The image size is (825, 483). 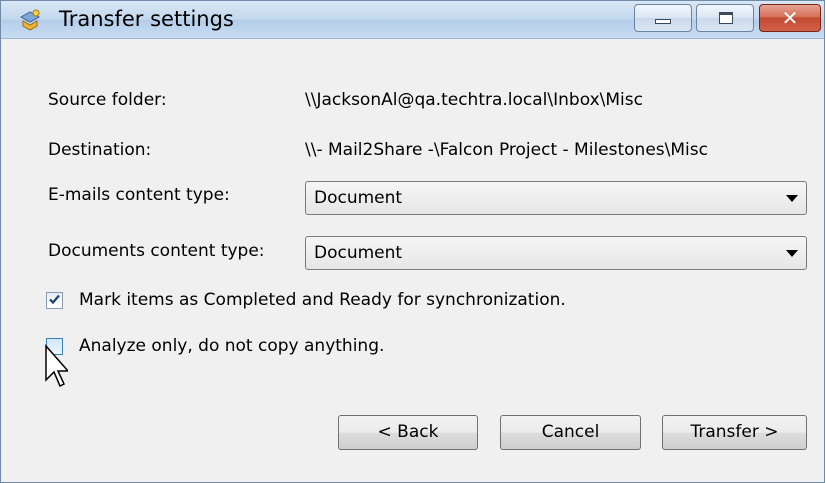 I want to click on back-button: < Back, so click(x=408, y=432).